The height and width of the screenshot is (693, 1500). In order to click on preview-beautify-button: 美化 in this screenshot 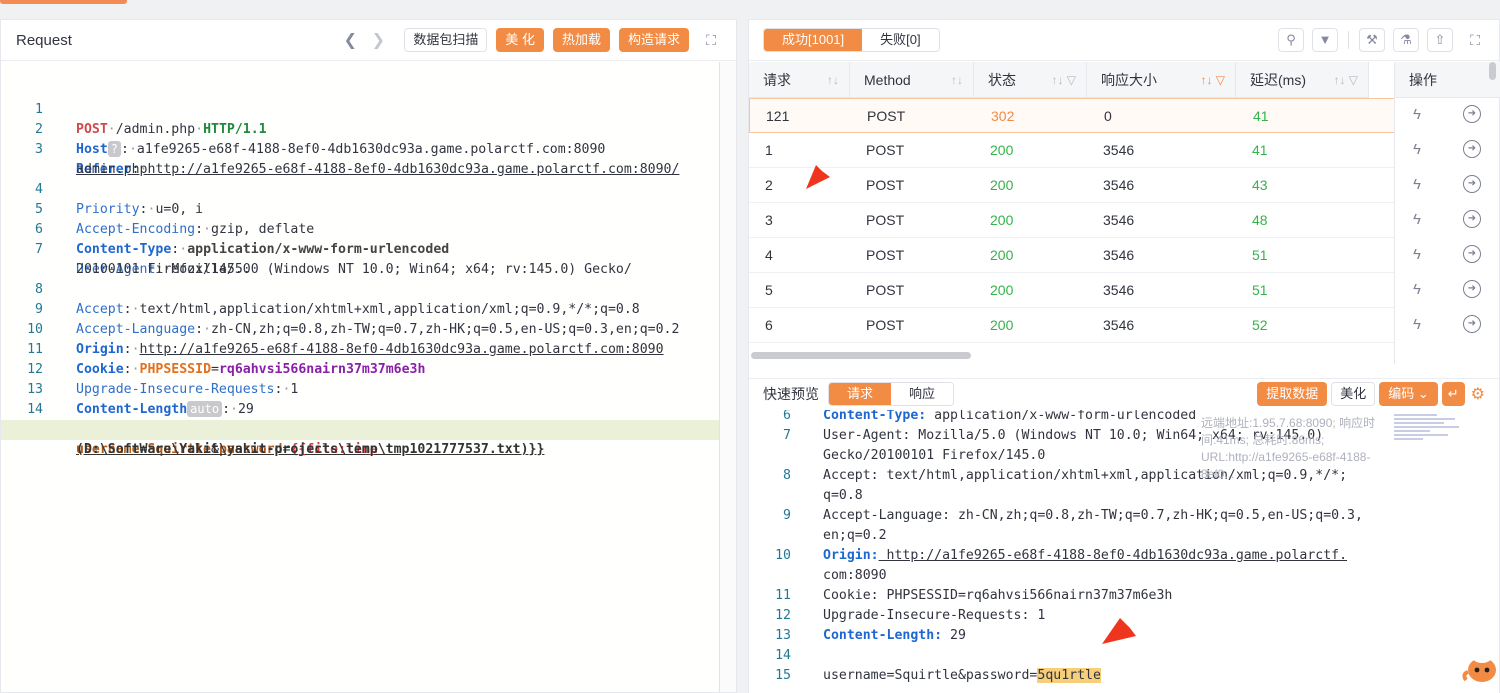, I will do `click(1353, 394)`.